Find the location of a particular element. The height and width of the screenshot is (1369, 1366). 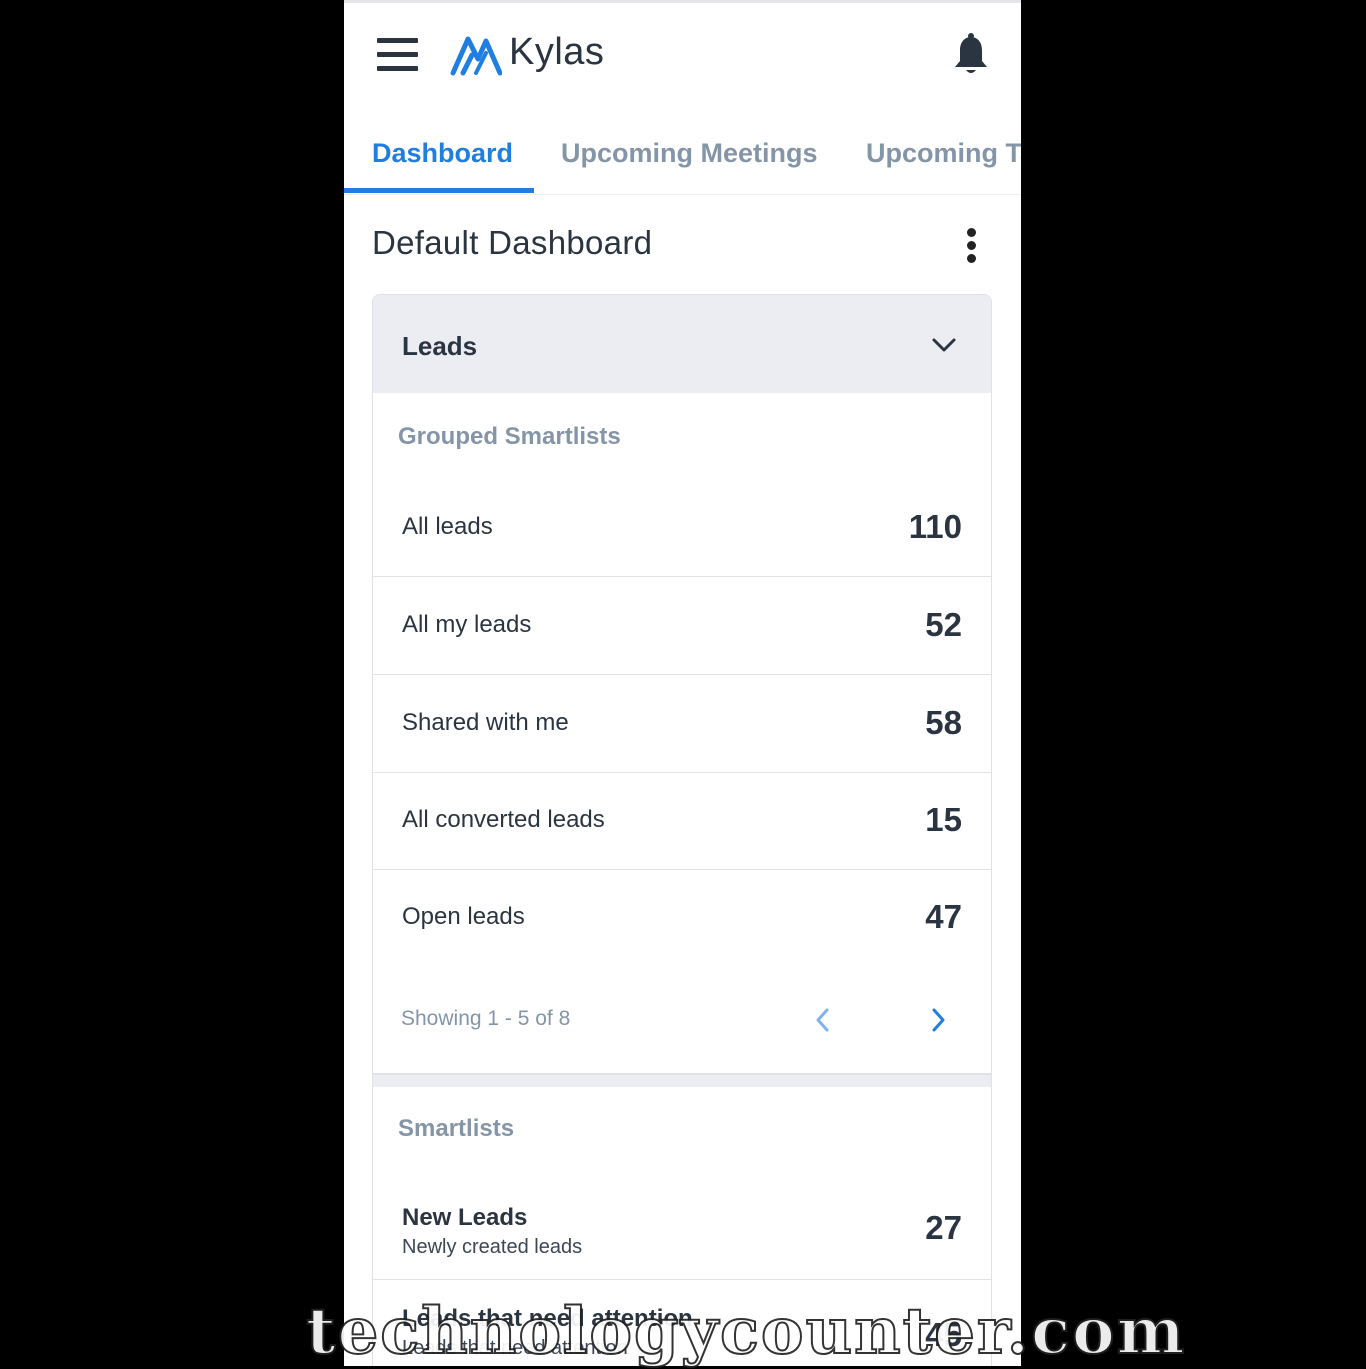

list-item: Shared with me 58 is located at coordinates (682, 724).